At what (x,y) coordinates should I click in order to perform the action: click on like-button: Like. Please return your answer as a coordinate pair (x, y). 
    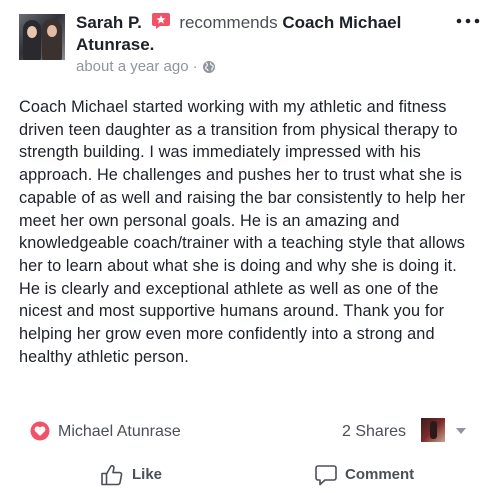
    Looking at the image, I should click on (131, 474).